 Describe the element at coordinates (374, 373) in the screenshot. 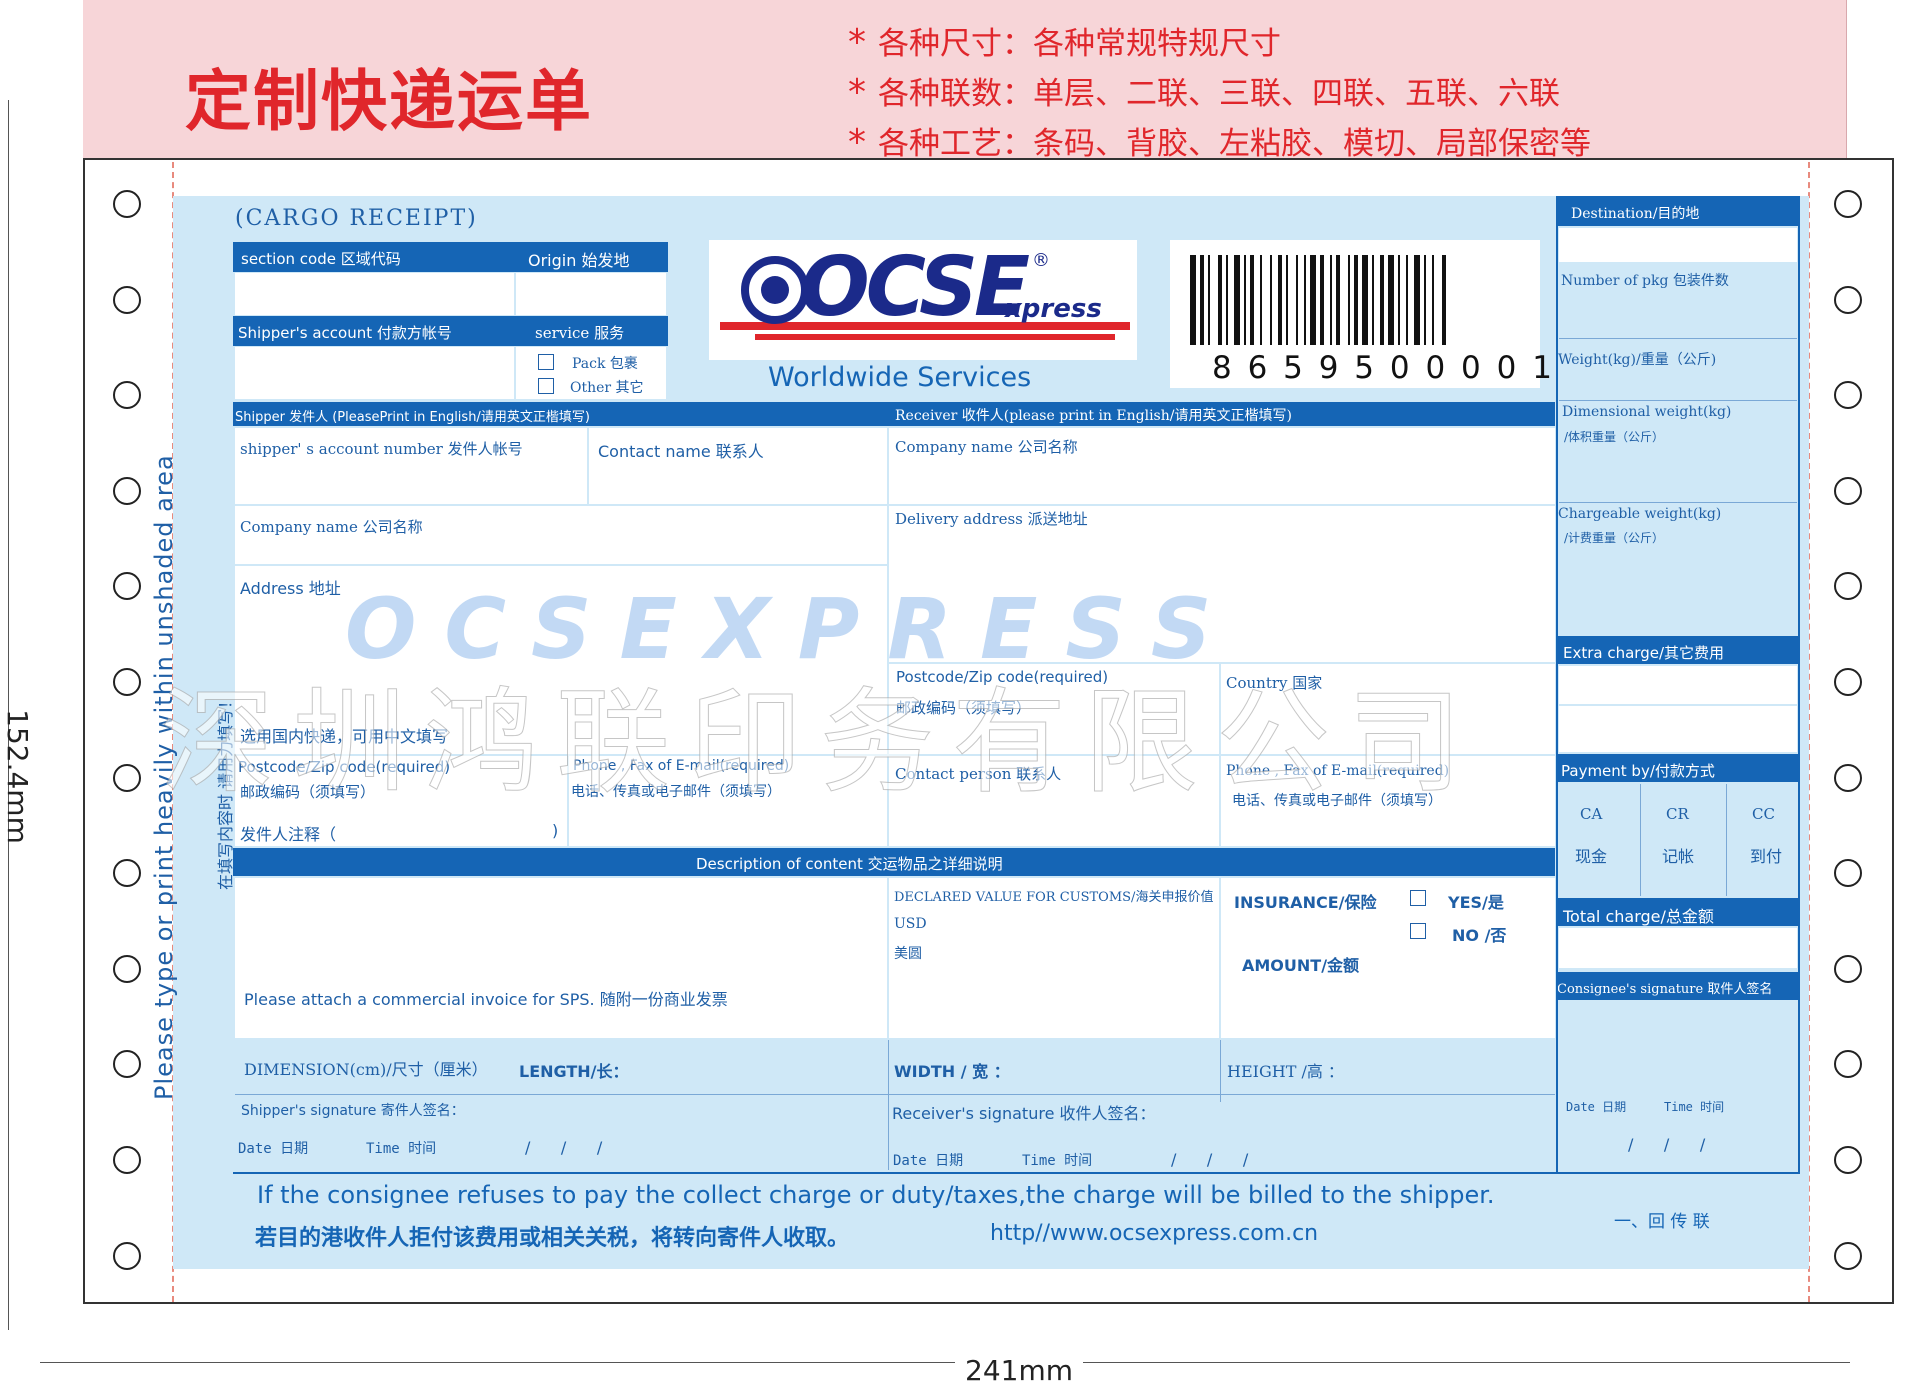

I see `shipper-account-field` at that location.